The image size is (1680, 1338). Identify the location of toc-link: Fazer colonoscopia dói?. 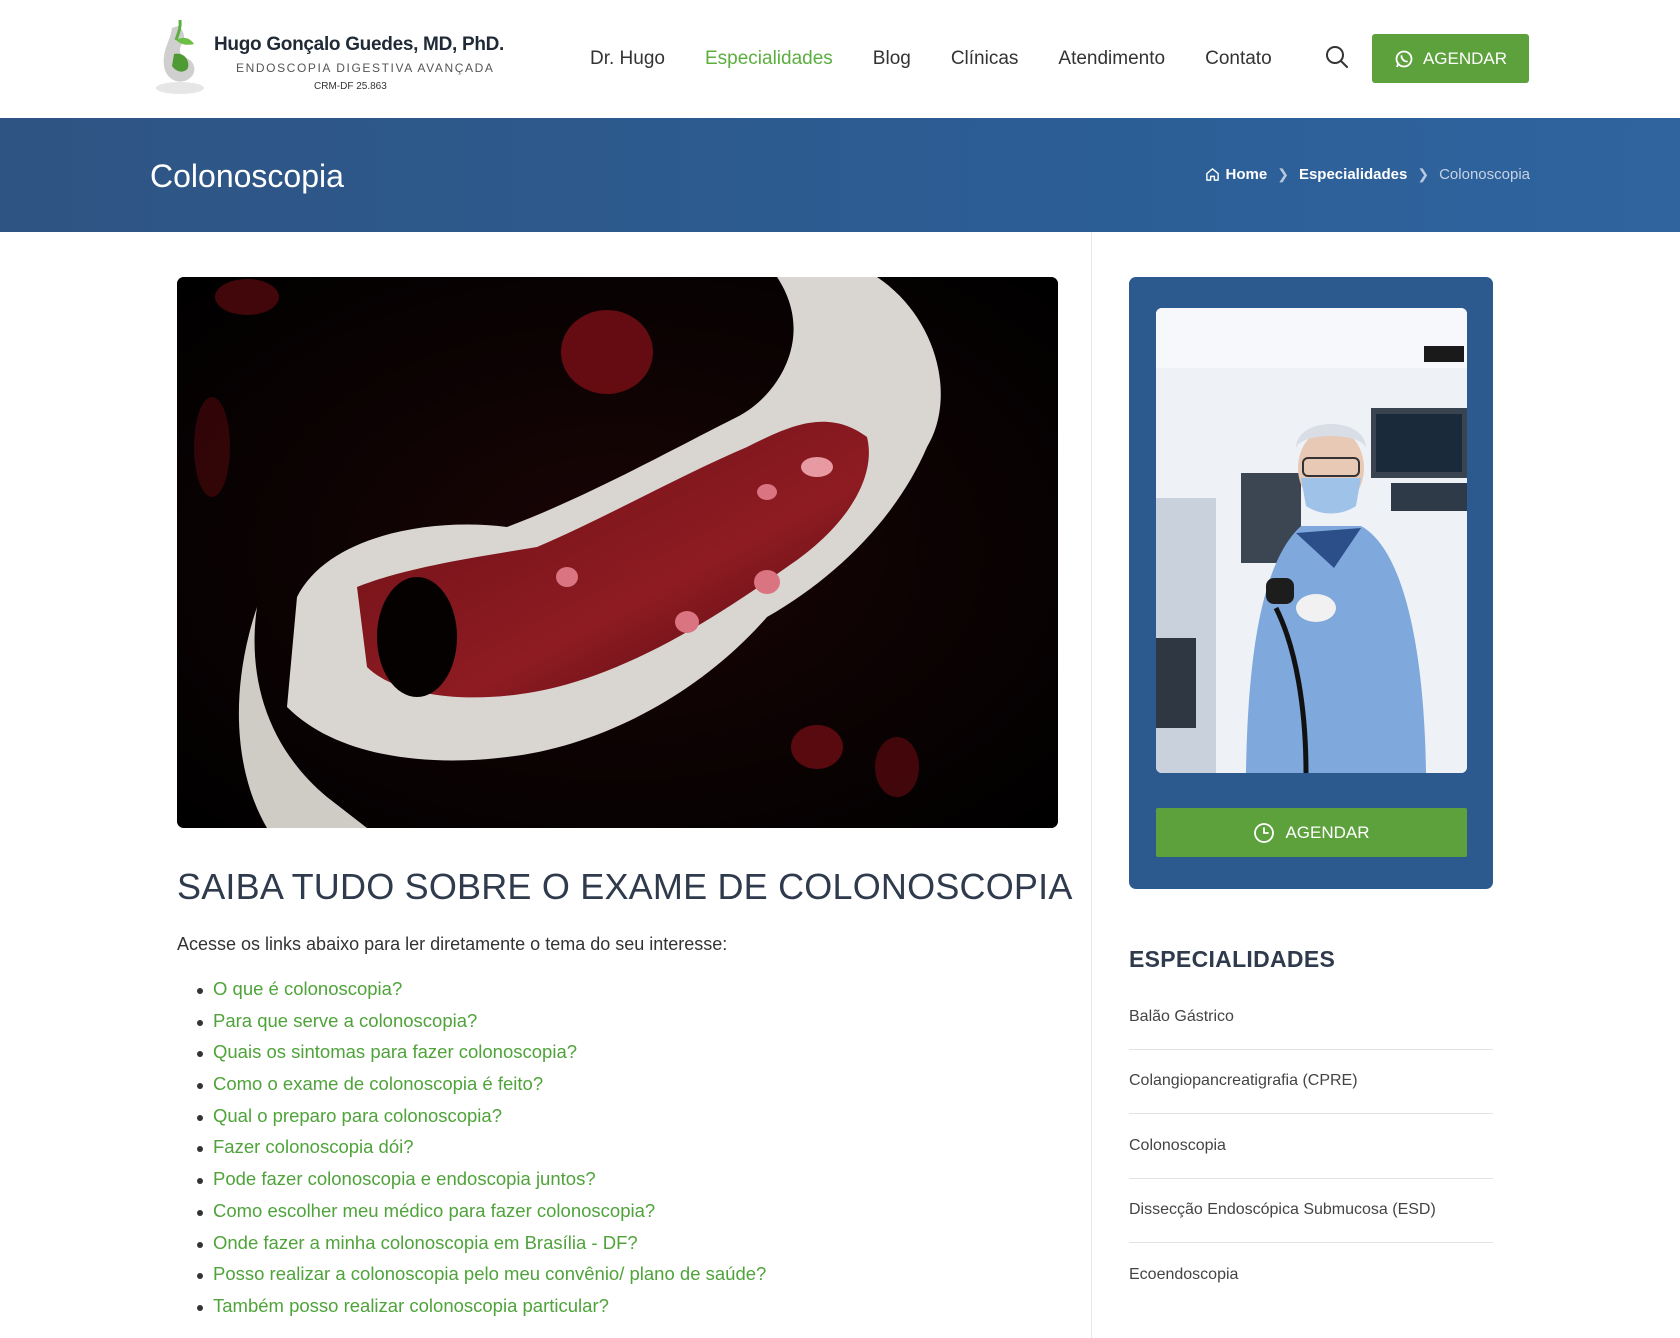
(313, 1146).